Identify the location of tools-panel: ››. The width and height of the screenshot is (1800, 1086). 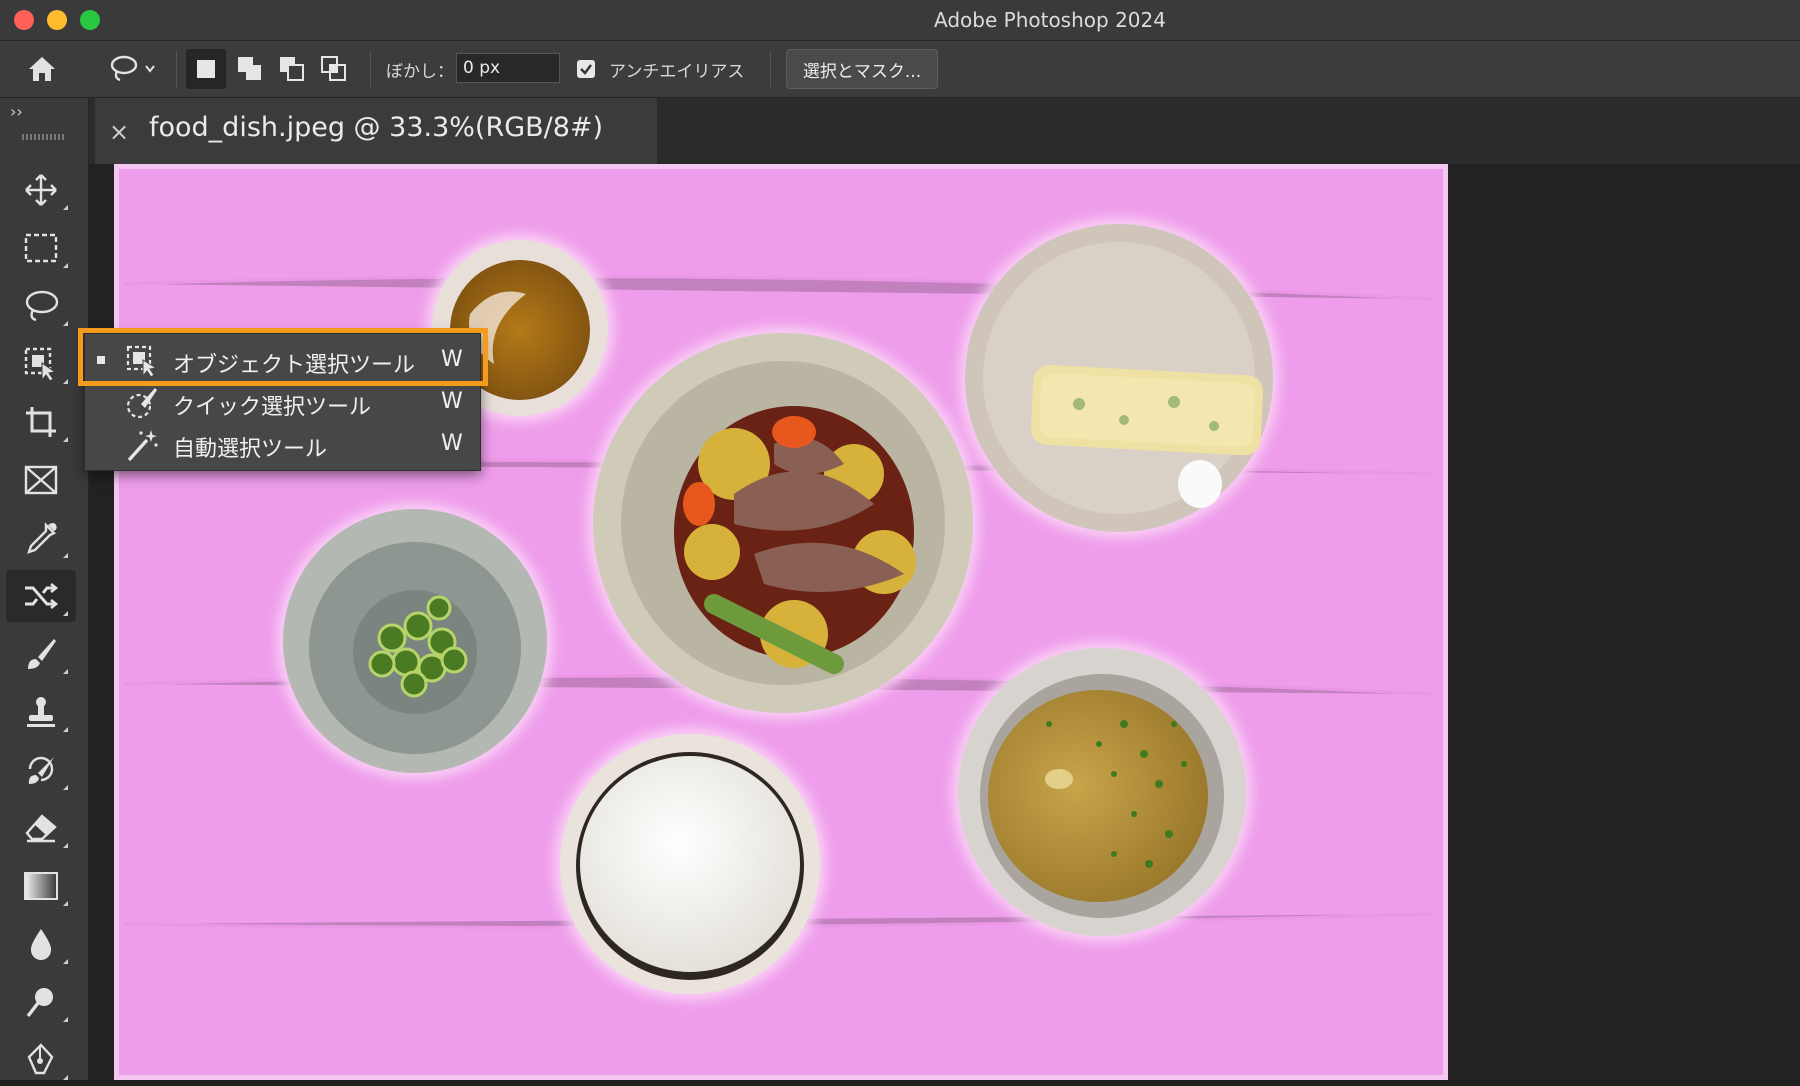
(44, 589).